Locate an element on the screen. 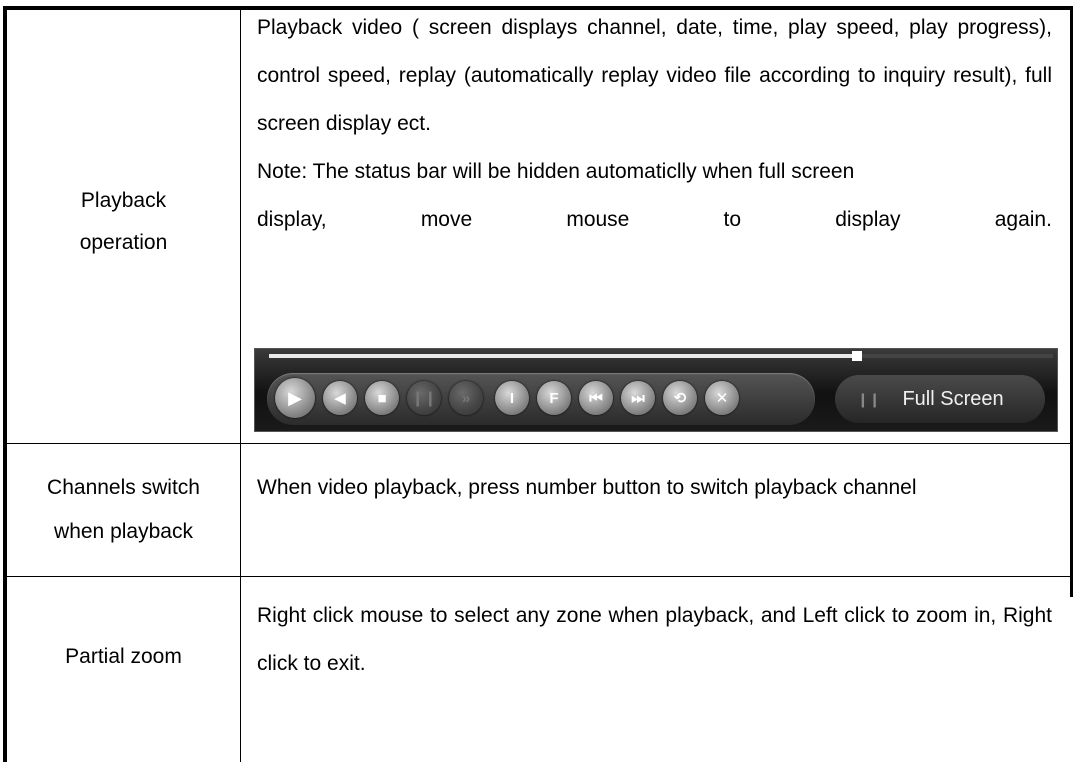  note-word: mouse is located at coordinates (598, 219).